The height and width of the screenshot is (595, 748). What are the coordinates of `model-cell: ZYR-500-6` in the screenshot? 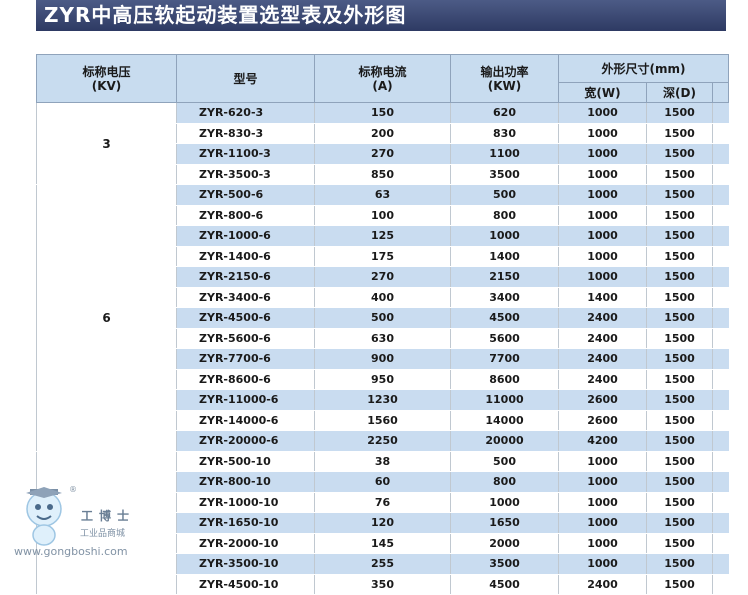 It's located at (245, 195).